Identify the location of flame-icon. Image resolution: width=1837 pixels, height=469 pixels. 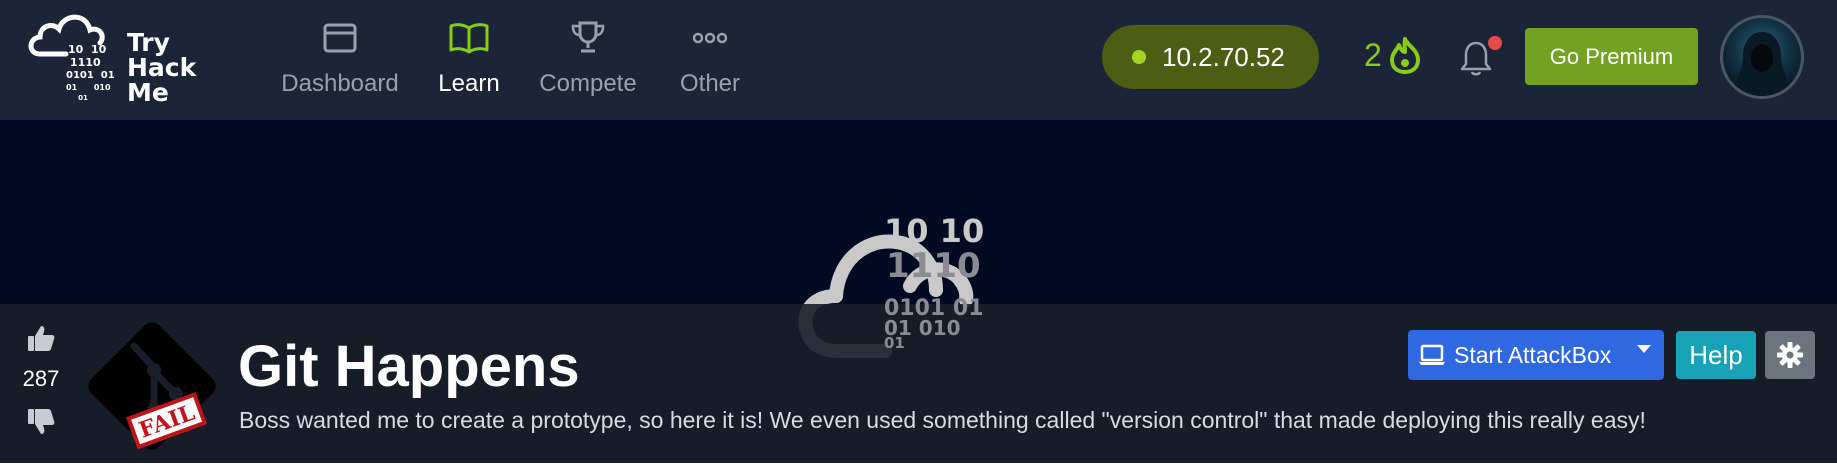
(1404, 55).